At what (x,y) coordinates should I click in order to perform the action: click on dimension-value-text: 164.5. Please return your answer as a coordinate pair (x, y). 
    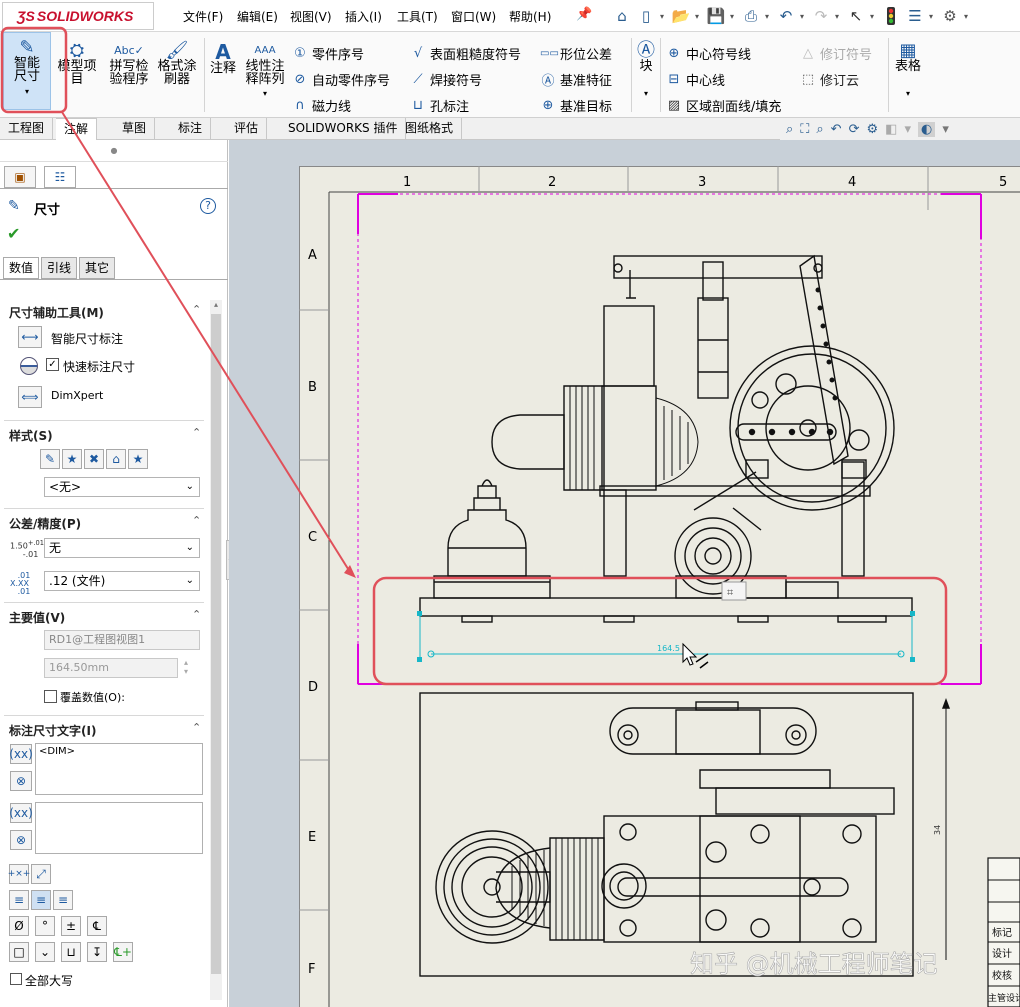
    Looking at the image, I should click on (668, 648).